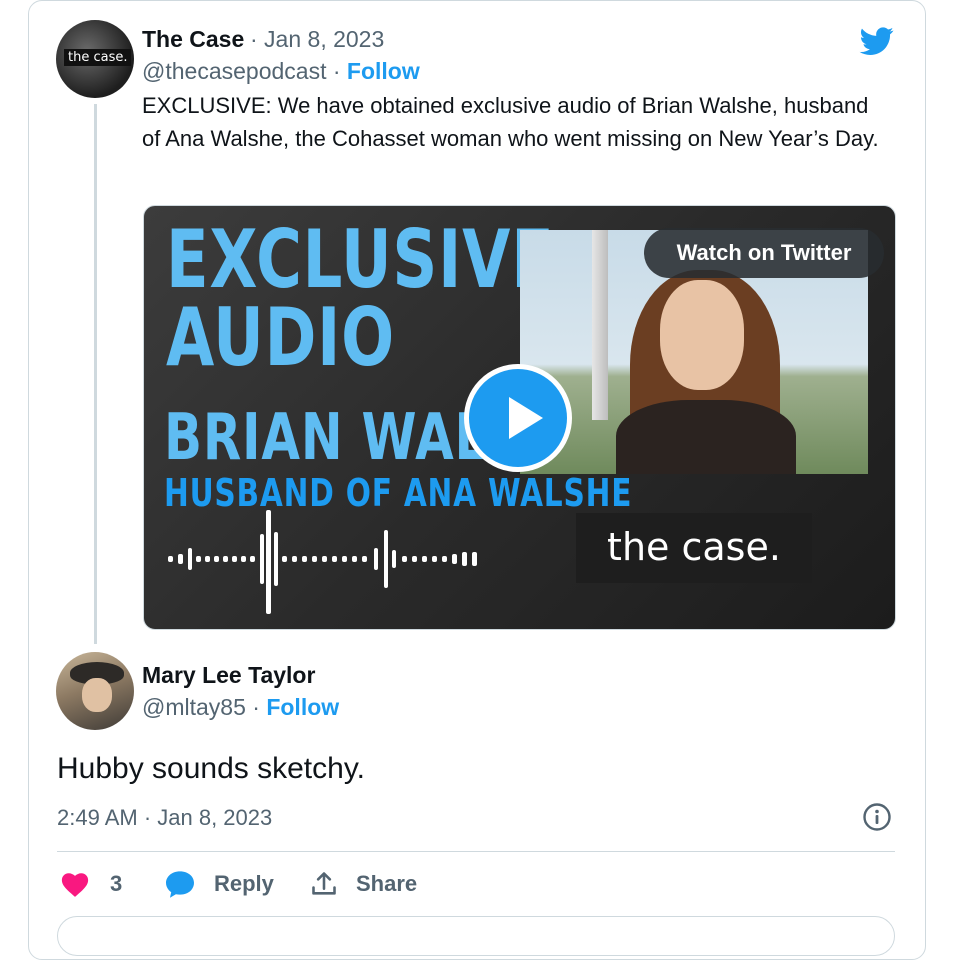 The width and height of the screenshot is (960, 960). What do you see at coordinates (91, 884) in the screenshot?
I see `like-button: 3` at bounding box center [91, 884].